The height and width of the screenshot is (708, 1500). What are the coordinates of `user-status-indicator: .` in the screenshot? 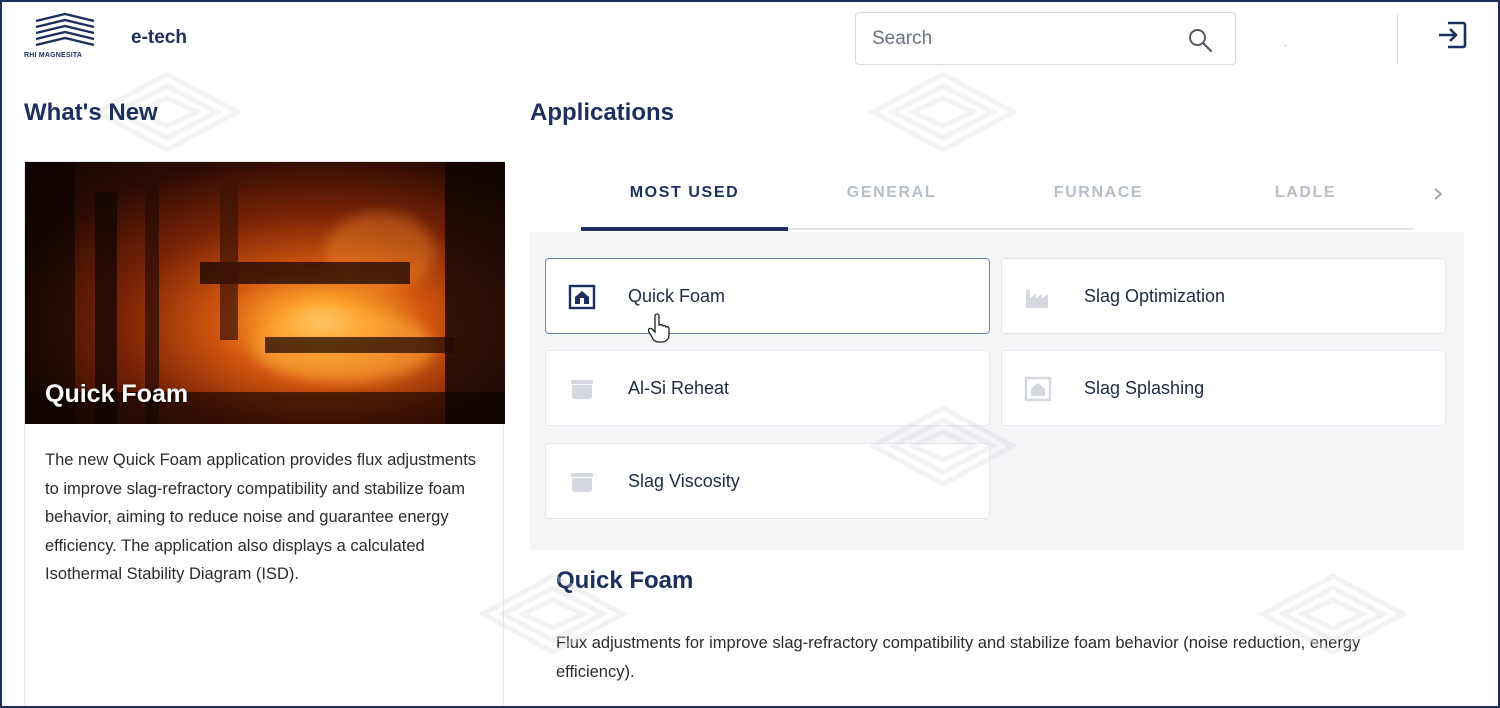 It's located at (1285, 43).